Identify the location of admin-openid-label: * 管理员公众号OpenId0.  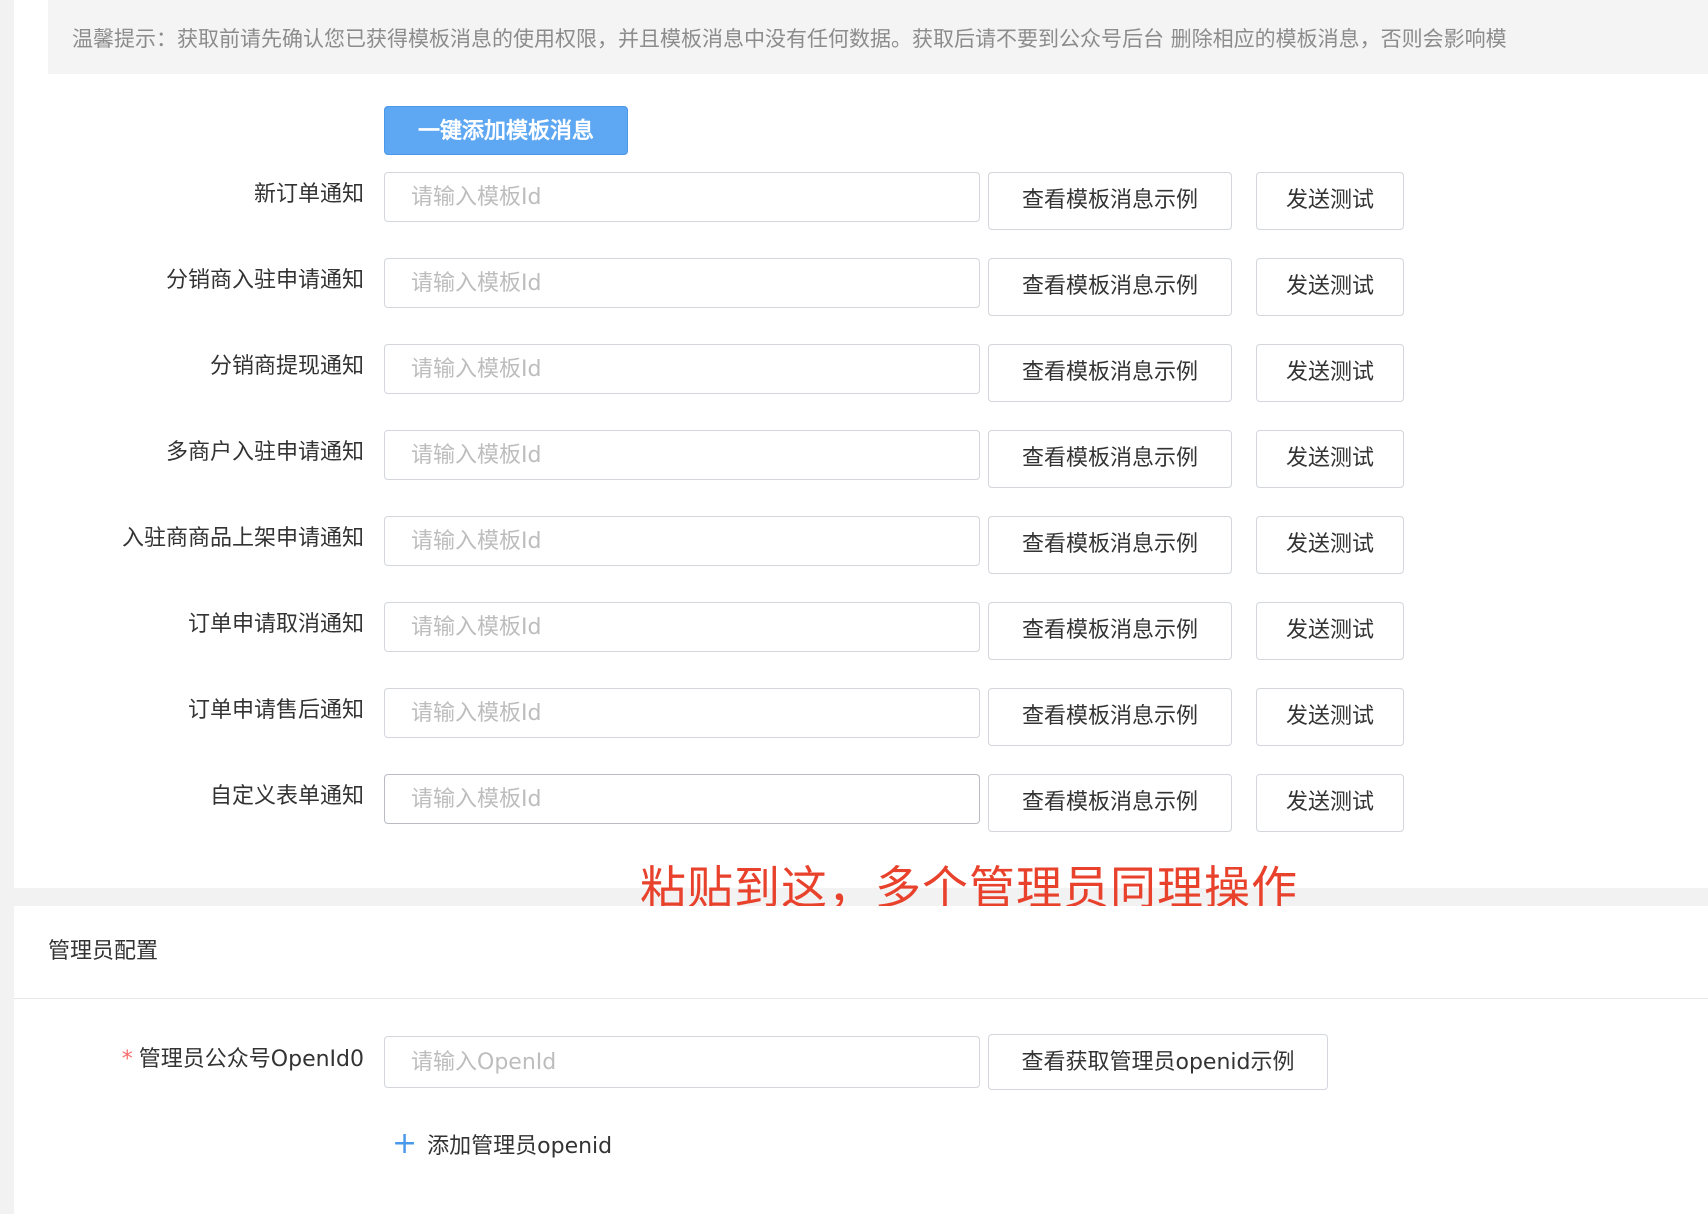
(243, 1060).